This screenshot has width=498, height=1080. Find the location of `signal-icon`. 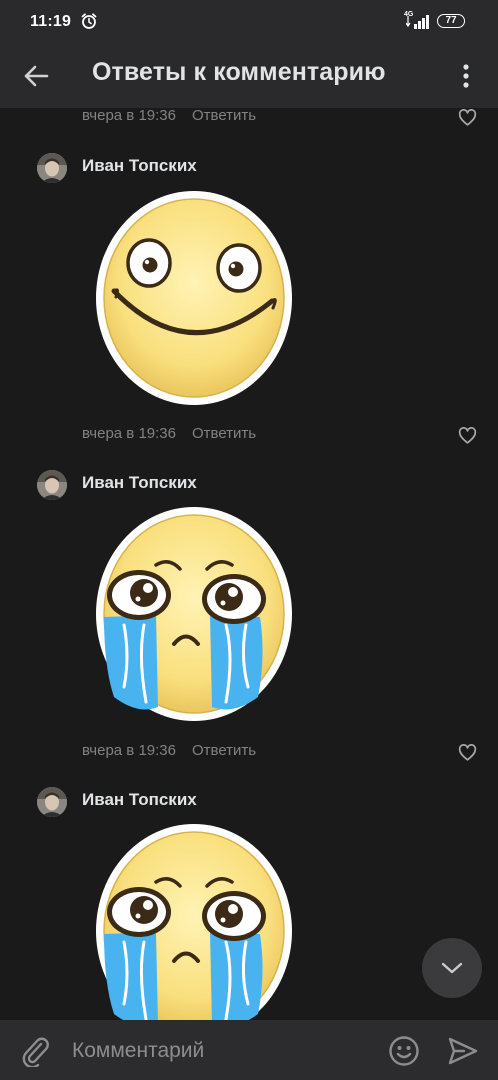

signal-icon is located at coordinates (417, 22).